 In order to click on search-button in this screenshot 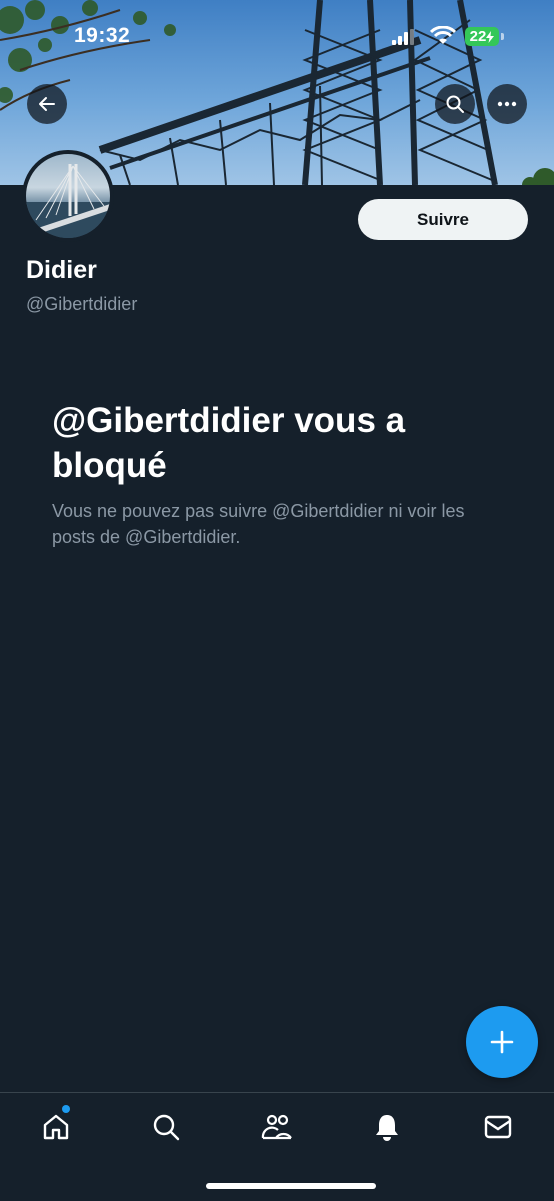, I will do `click(455, 104)`.